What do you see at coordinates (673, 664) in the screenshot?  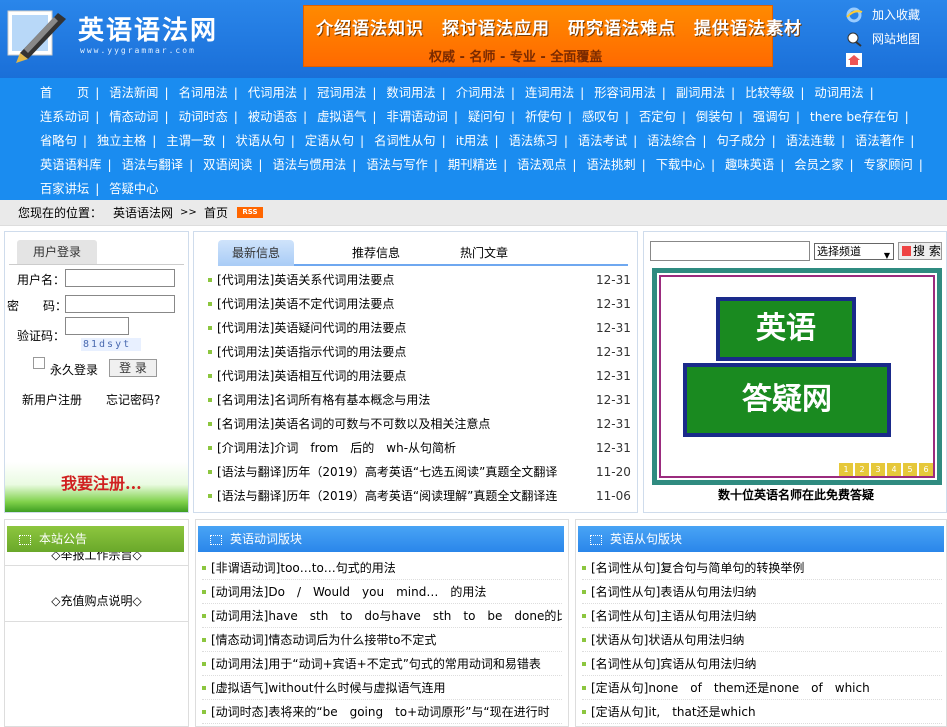 I see `clauses-item-title: [名词性从句]宾语从句用法归纳` at bounding box center [673, 664].